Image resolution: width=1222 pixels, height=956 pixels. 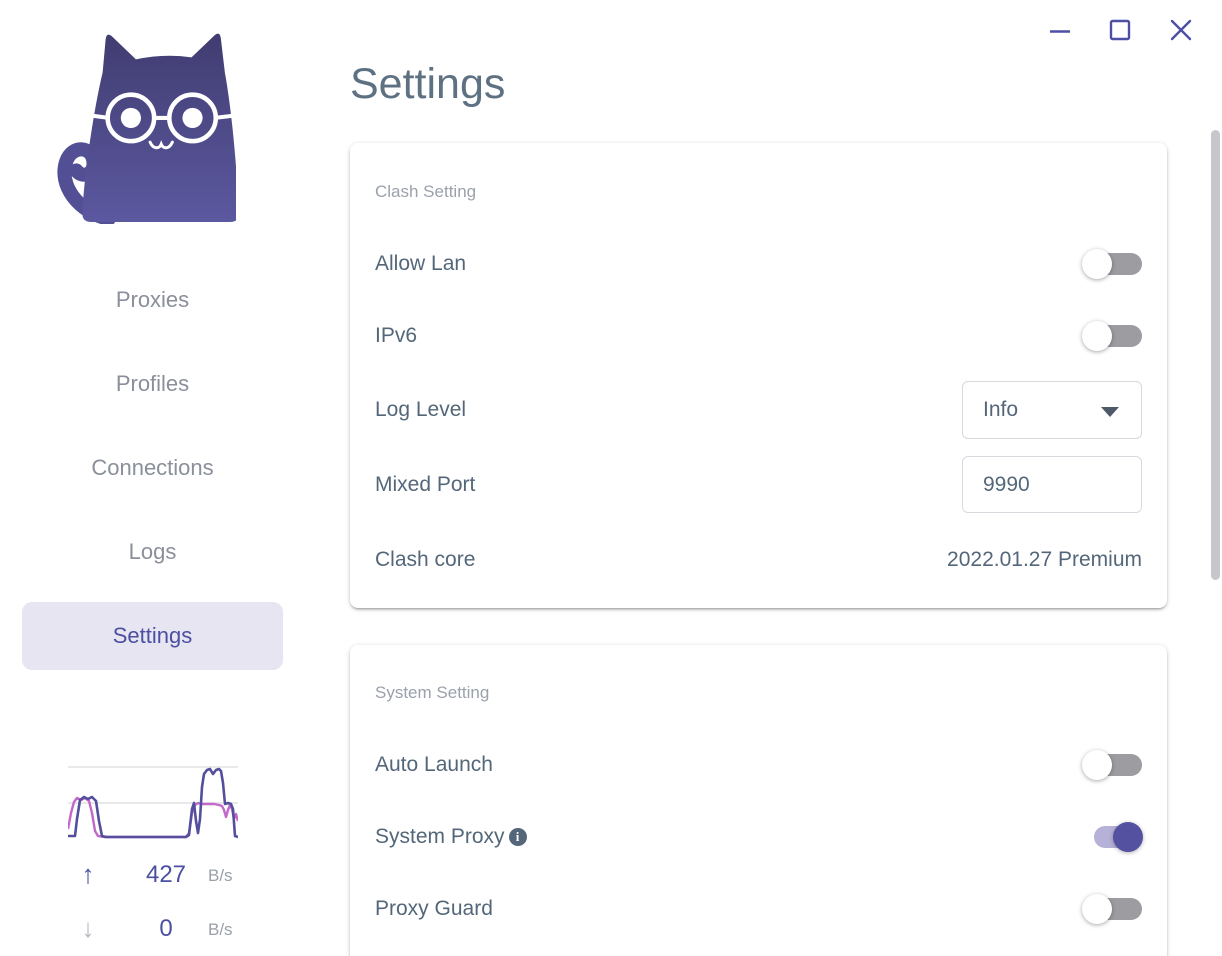 I want to click on proxy-guard-row: Proxy Guard, so click(x=758, y=909).